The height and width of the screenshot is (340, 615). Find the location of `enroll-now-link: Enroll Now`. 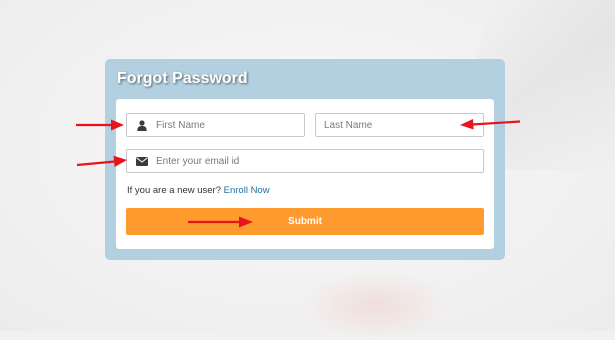

enroll-now-link: Enroll Now is located at coordinates (247, 190).